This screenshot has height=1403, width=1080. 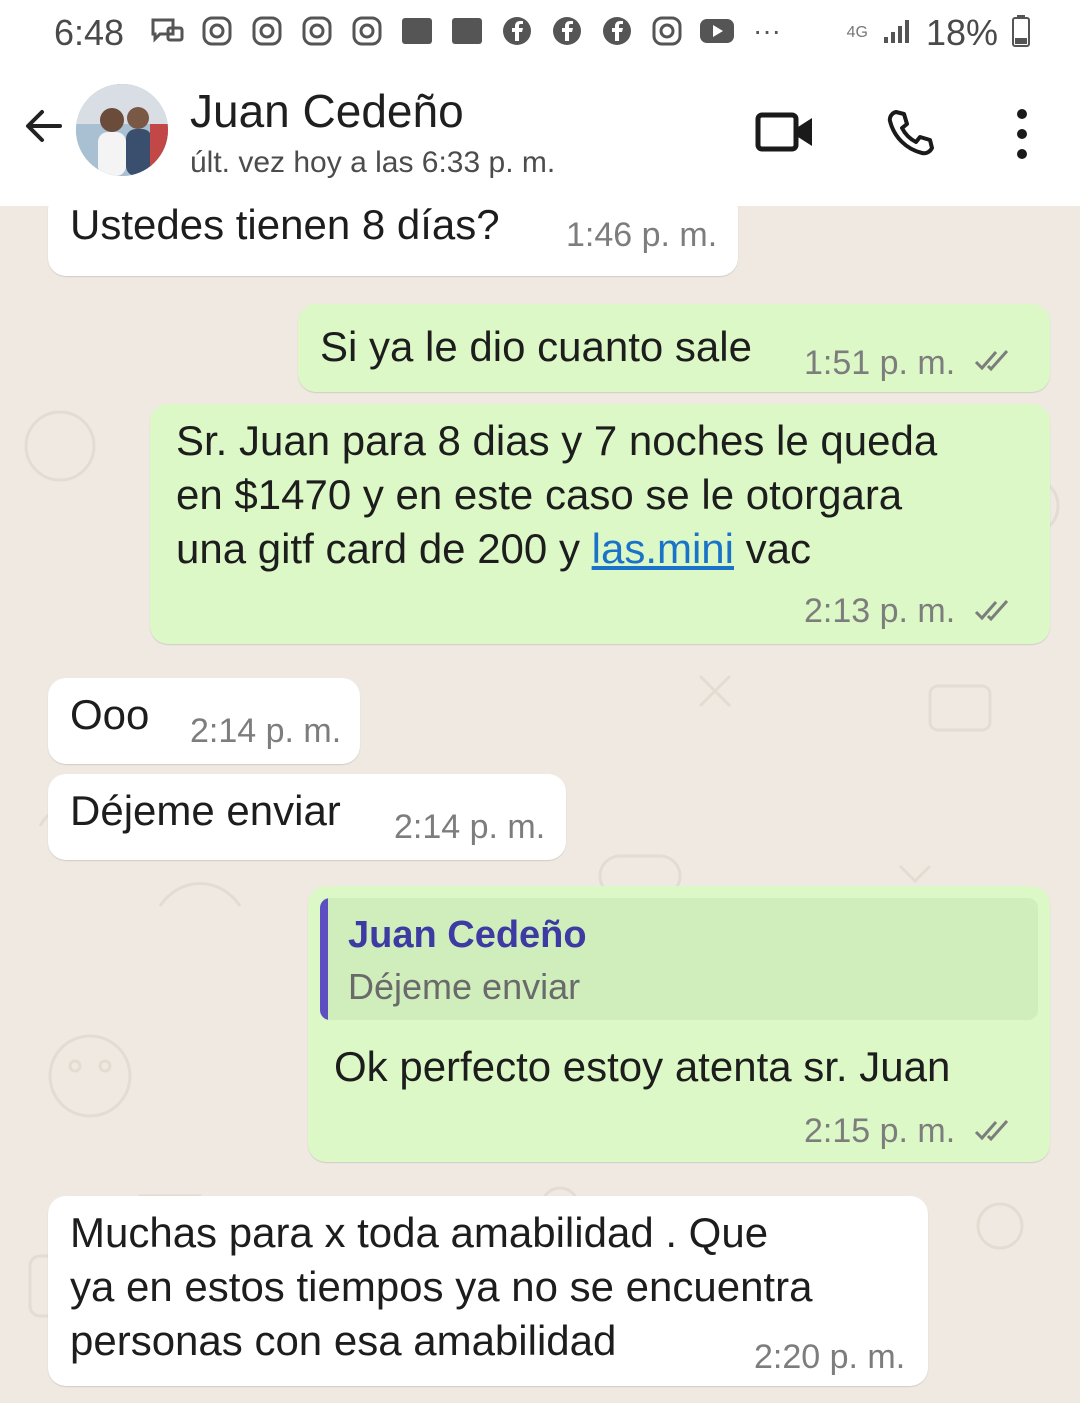 What do you see at coordinates (679, 959) in the screenshot?
I see `quoted-message: Juan Cedeño Déjeme enviar` at bounding box center [679, 959].